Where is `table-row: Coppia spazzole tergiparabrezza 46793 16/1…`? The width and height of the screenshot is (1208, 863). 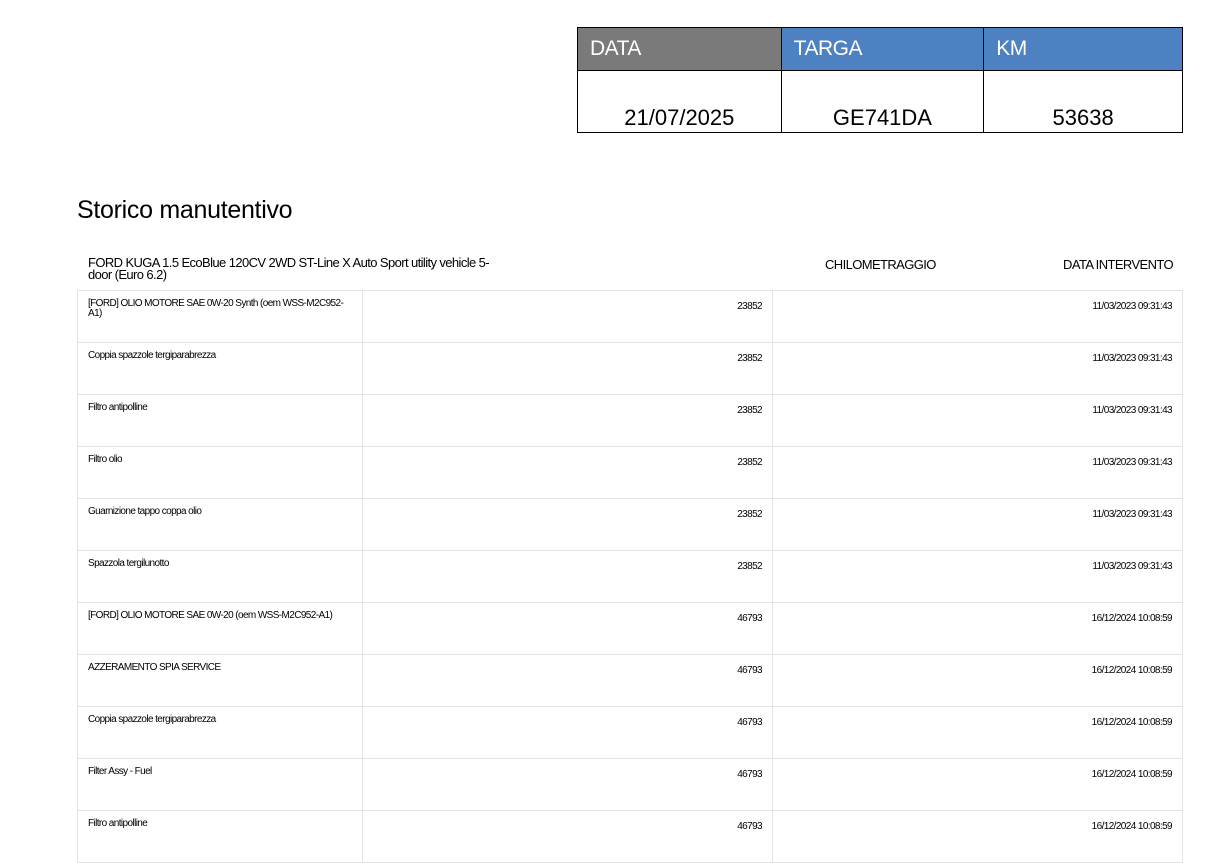 table-row: Coppia spazzole tergiparabrezza 46793 16/1… is located at coordinates (630, 732).